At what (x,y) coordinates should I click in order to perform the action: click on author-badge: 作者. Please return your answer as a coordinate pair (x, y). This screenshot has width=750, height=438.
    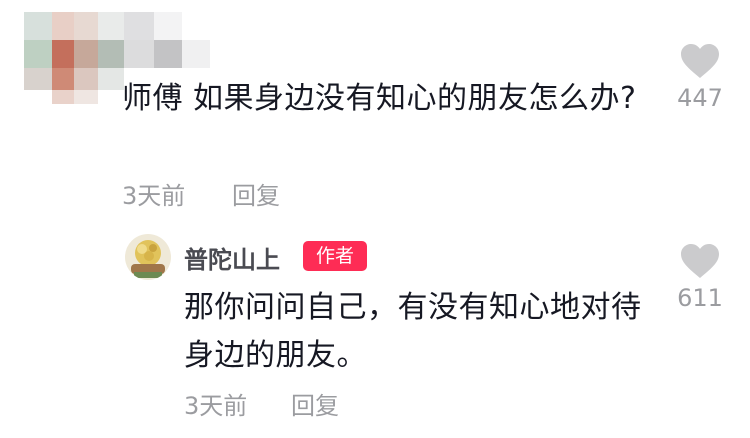
    Looking at the image, I should click on (335, 256).